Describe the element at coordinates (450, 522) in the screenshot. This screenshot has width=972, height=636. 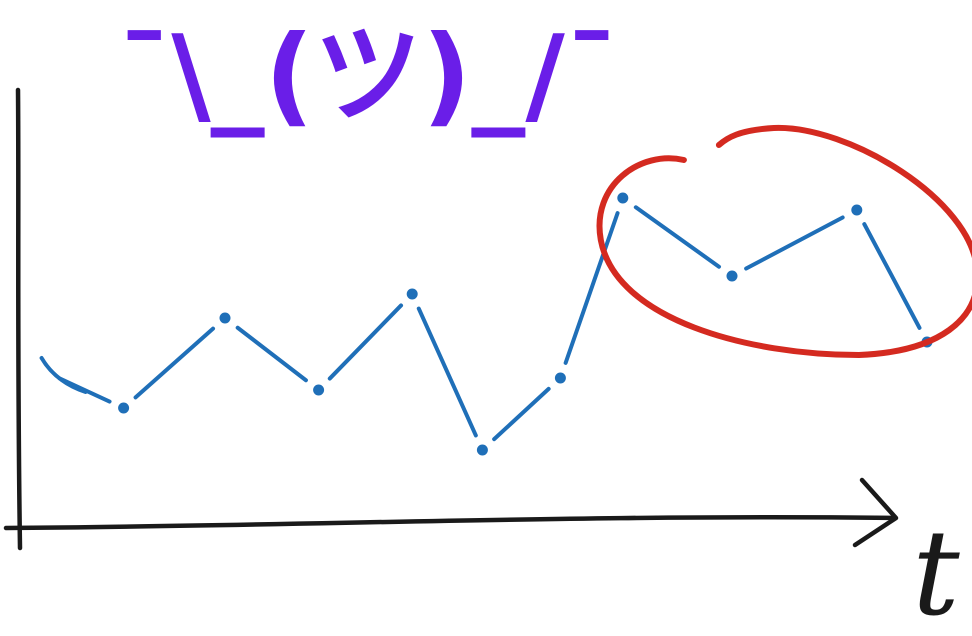
I see `x-axis` at that location.